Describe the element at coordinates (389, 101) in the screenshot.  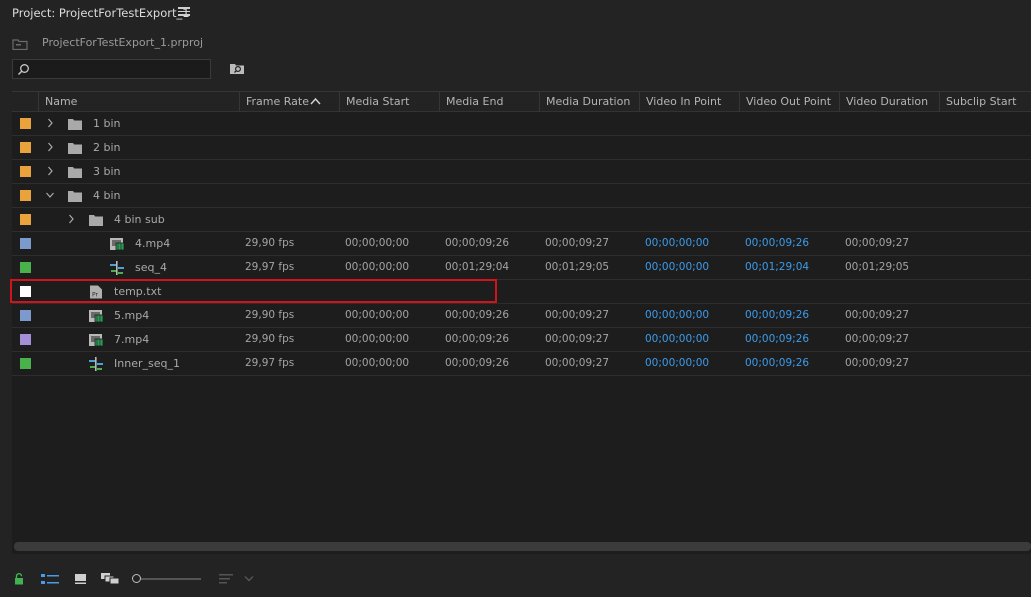
I see `column-header-media-start: Media Start` at that location.